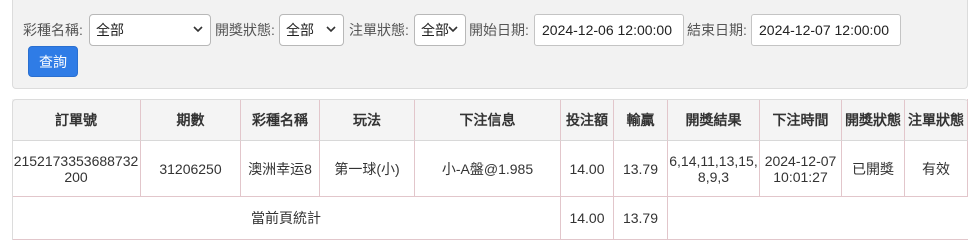 This screenshot has height=240, width=976. What do you see at coordinates (641, 120) in the screenshot?
I see `header-win-loss: 輸贏` at bounding box center [641, 120].